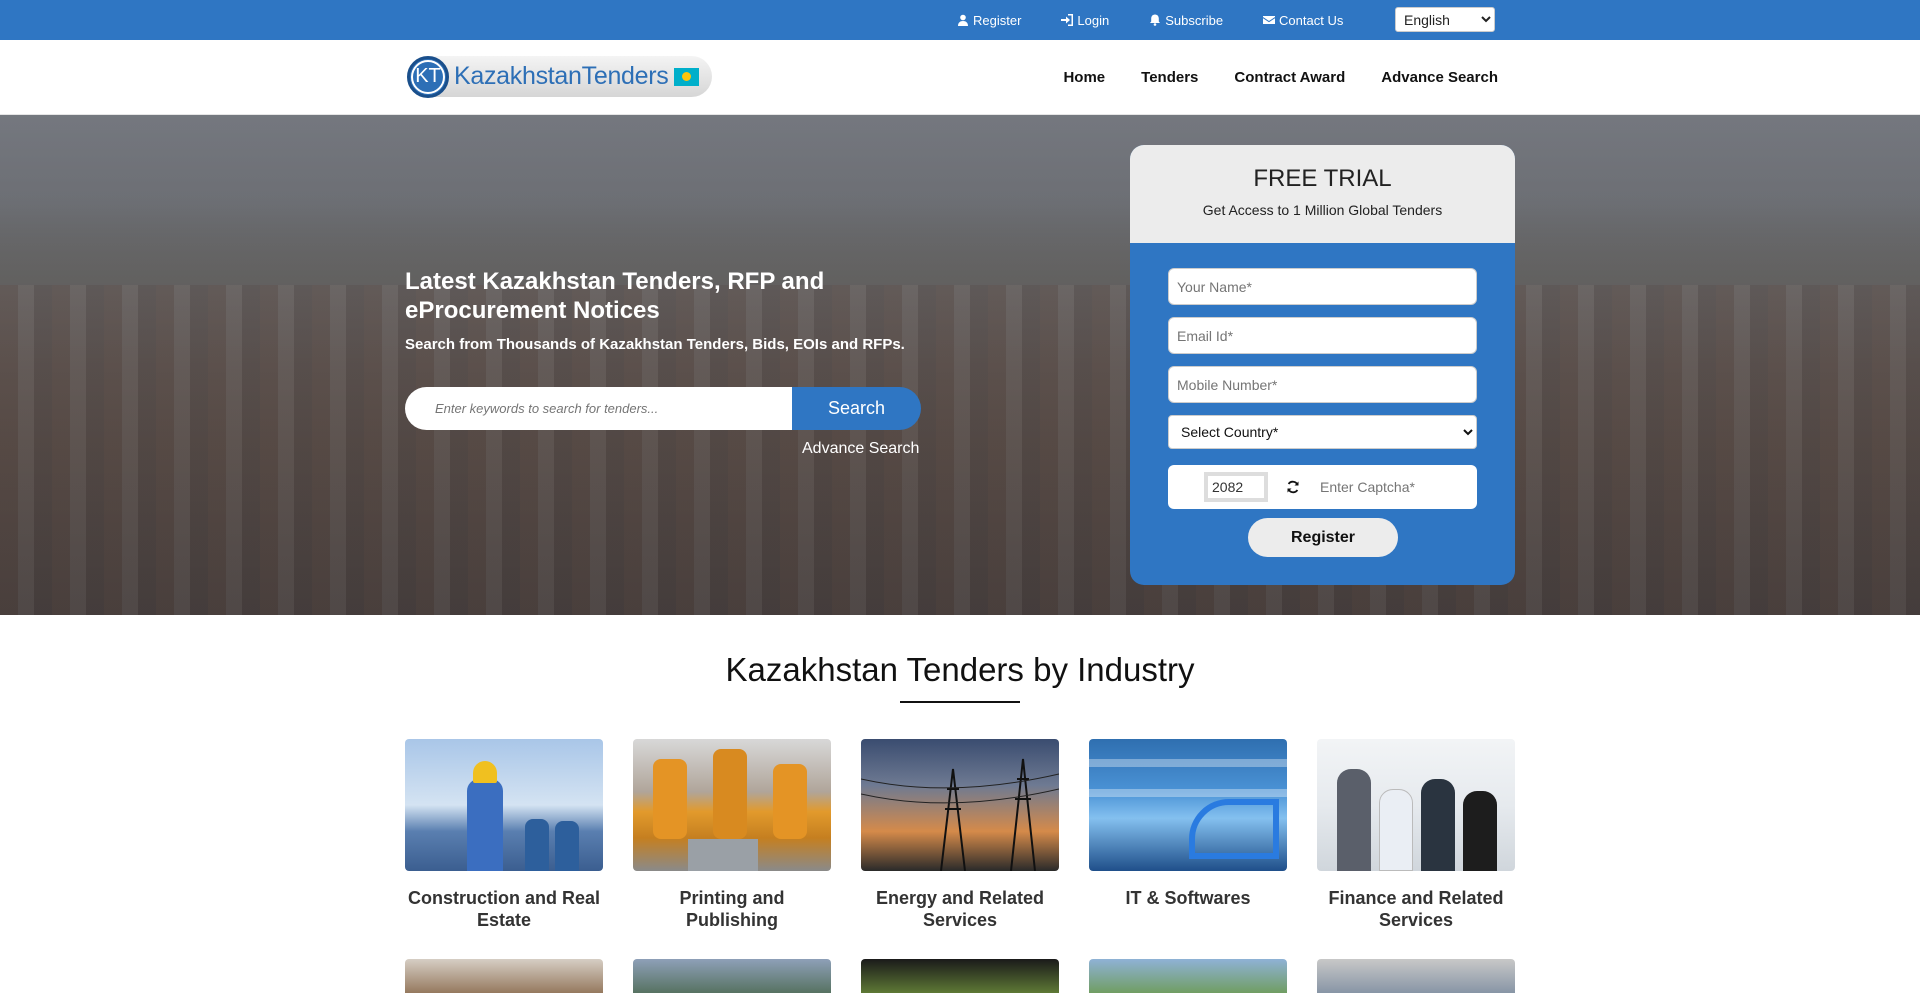 This screenshot has height=993, width=1920. What do you see at coordinates (503, 909) in the screenshot?
I see `industry-card-label: Construction and Real Estate` at bounding box center [503, 909].